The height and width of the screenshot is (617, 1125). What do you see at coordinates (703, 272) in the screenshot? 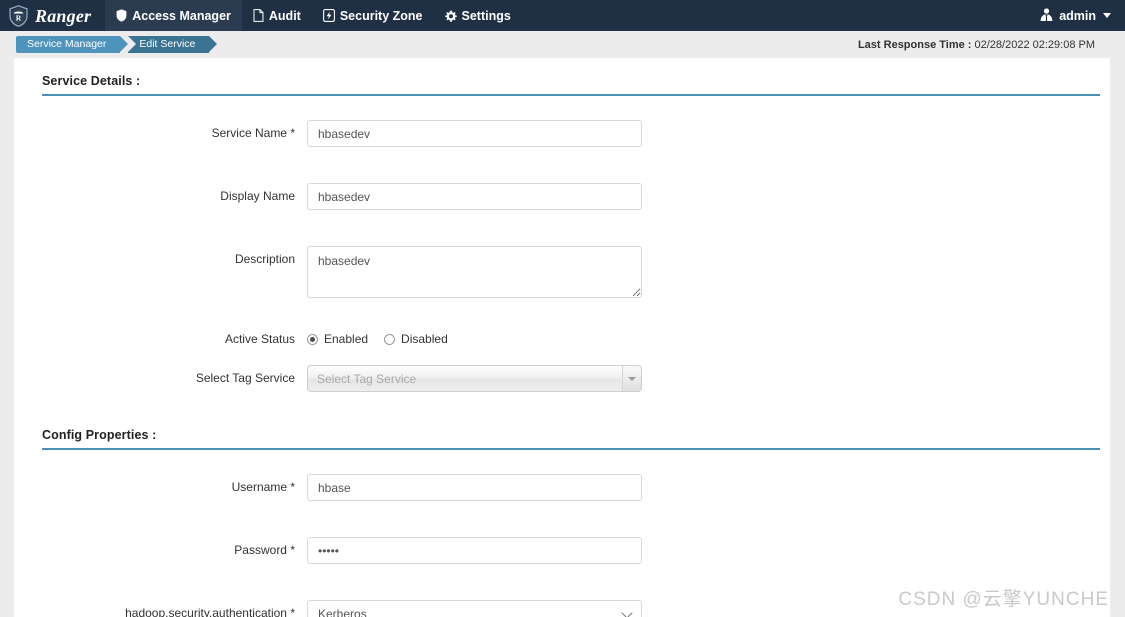
I see `description-field-wrap: hbasedev` at bounding box center [703, 272].